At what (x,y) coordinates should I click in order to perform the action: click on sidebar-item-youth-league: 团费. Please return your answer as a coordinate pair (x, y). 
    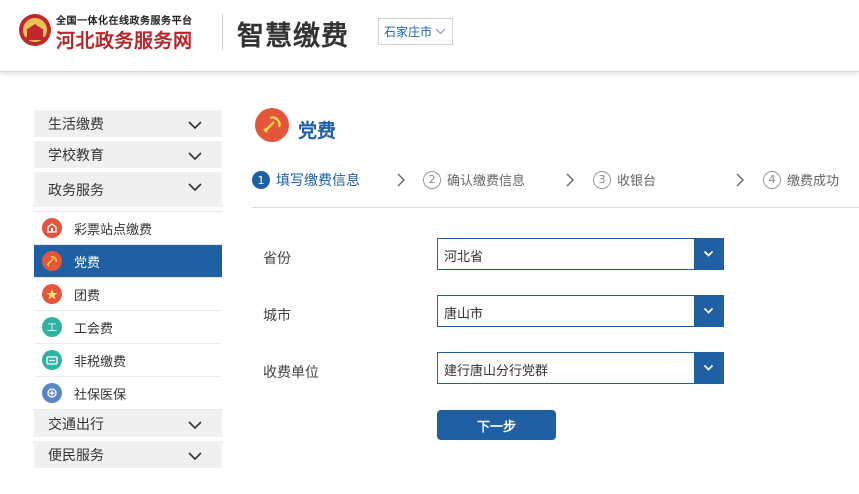
    Looking at the image, I should click on (128, 294).